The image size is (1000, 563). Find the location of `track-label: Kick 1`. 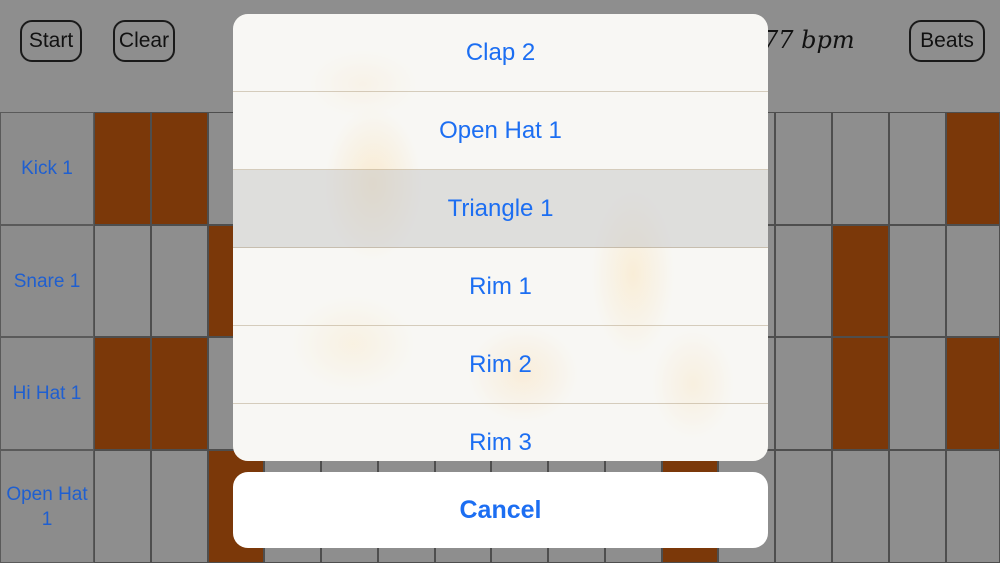

track-label: Kick 1 is located at coordinates (47, 168).